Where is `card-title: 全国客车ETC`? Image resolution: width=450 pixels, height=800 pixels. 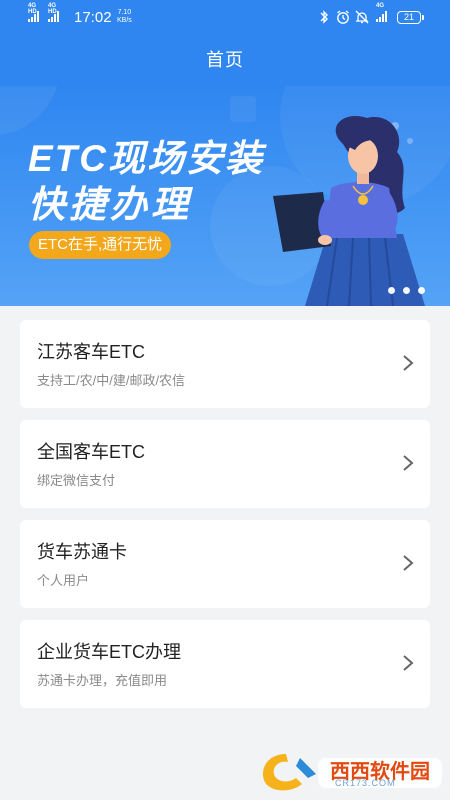 card-title: 全国客车ETC is located at coordinates (91, 452).